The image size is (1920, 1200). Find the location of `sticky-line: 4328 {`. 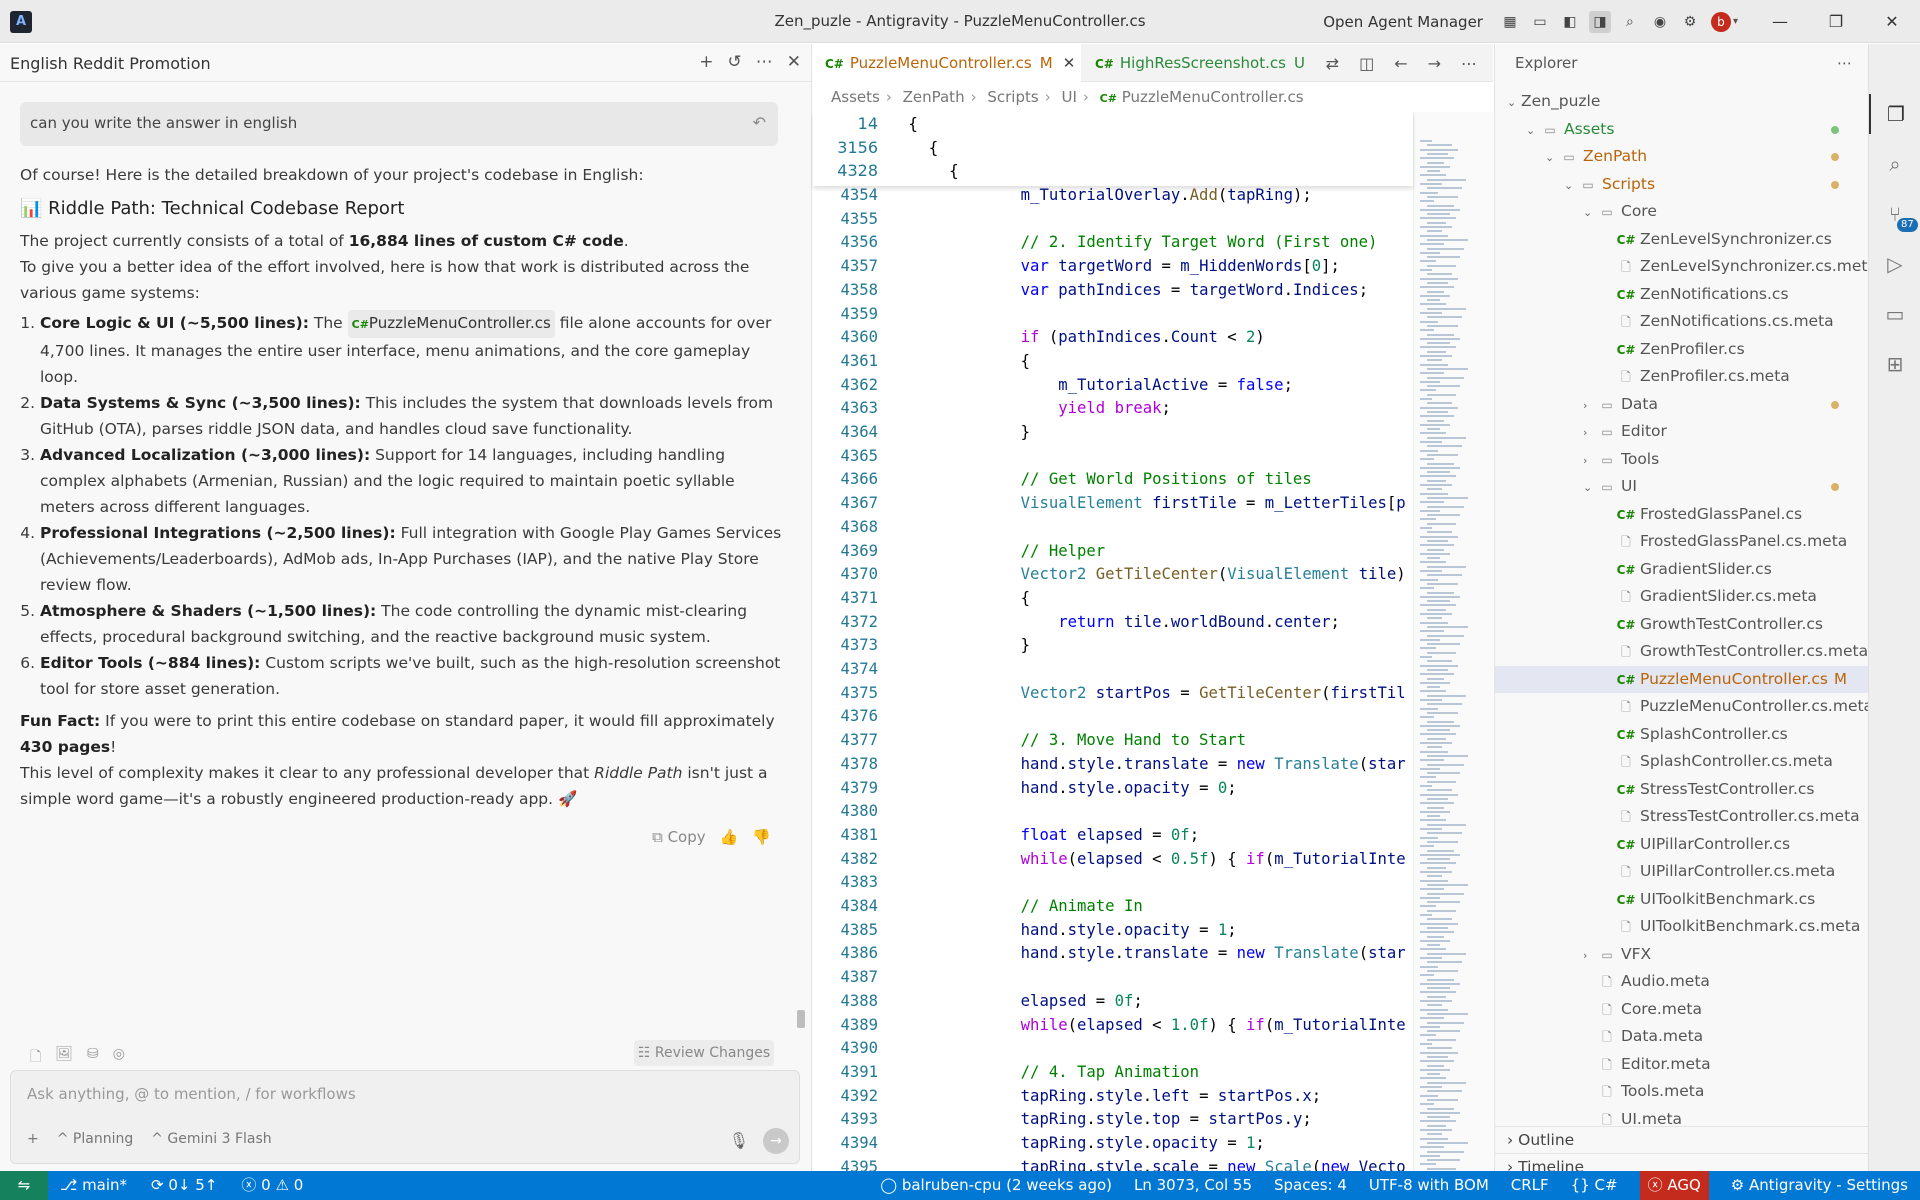

sticky-line: 4328 { is located at coordinates (1113, 171).